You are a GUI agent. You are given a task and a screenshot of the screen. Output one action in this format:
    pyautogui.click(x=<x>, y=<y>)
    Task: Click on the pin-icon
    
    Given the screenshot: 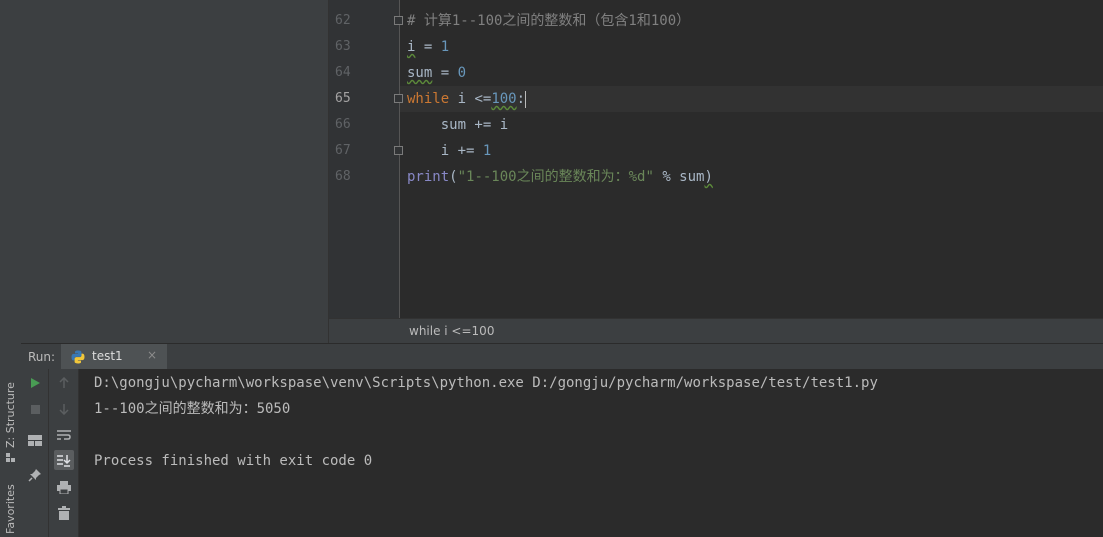 What is the action you would take?
    pyautogui.click(x=35, y=475)
    